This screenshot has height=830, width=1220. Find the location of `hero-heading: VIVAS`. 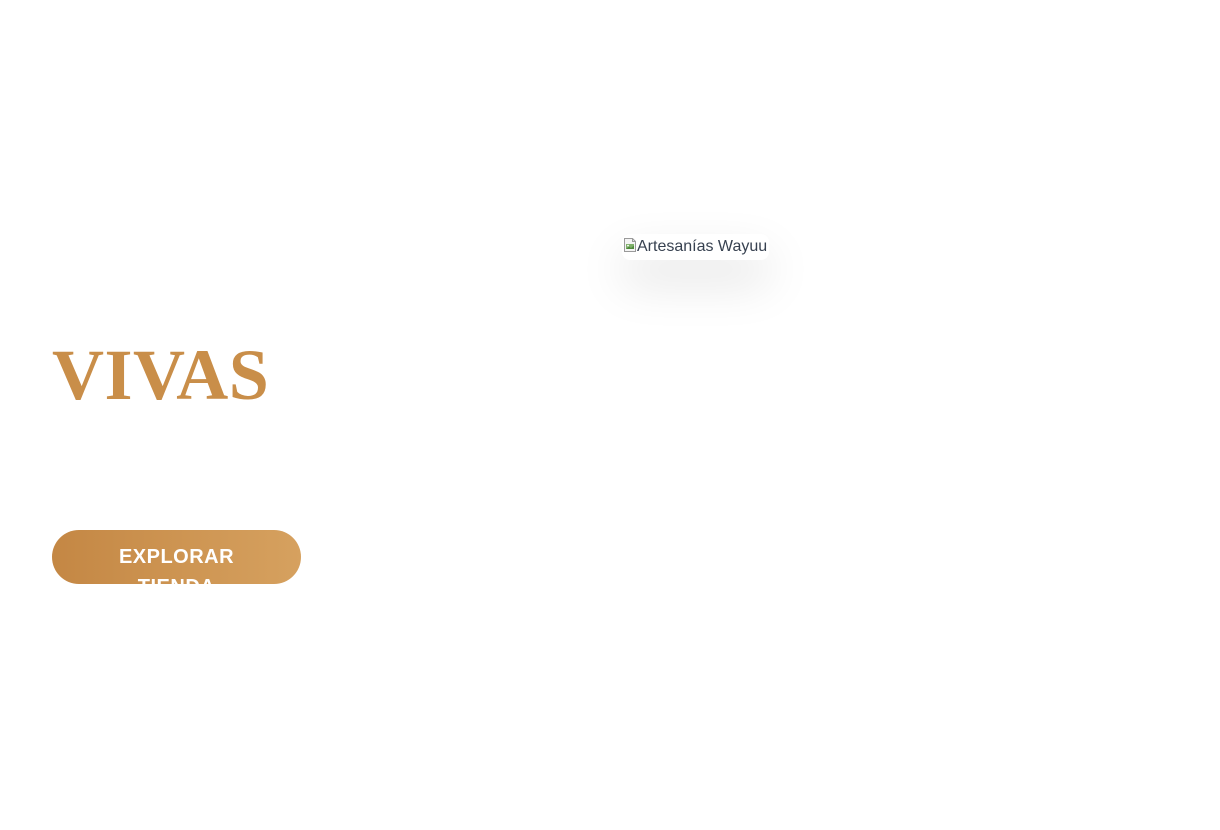

hero-heading: VIVAS is located at coordinates (161, 375).